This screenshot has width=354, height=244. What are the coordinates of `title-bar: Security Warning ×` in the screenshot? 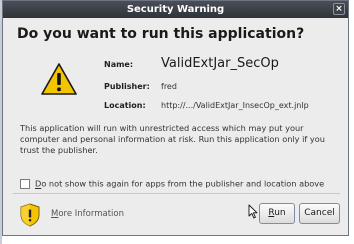 It's located at (175, 9).